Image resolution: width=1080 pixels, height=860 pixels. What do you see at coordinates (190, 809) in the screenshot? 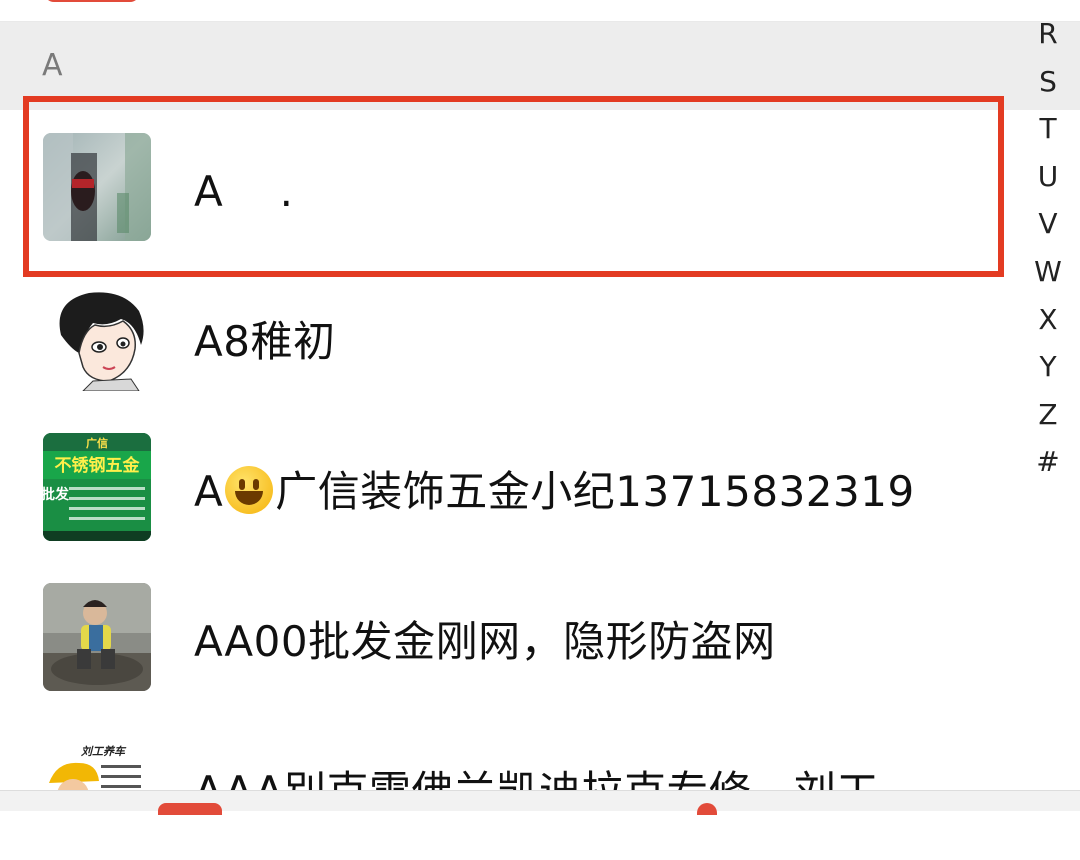
I see `tab-icon-partial` at bounding box center [190, 809].